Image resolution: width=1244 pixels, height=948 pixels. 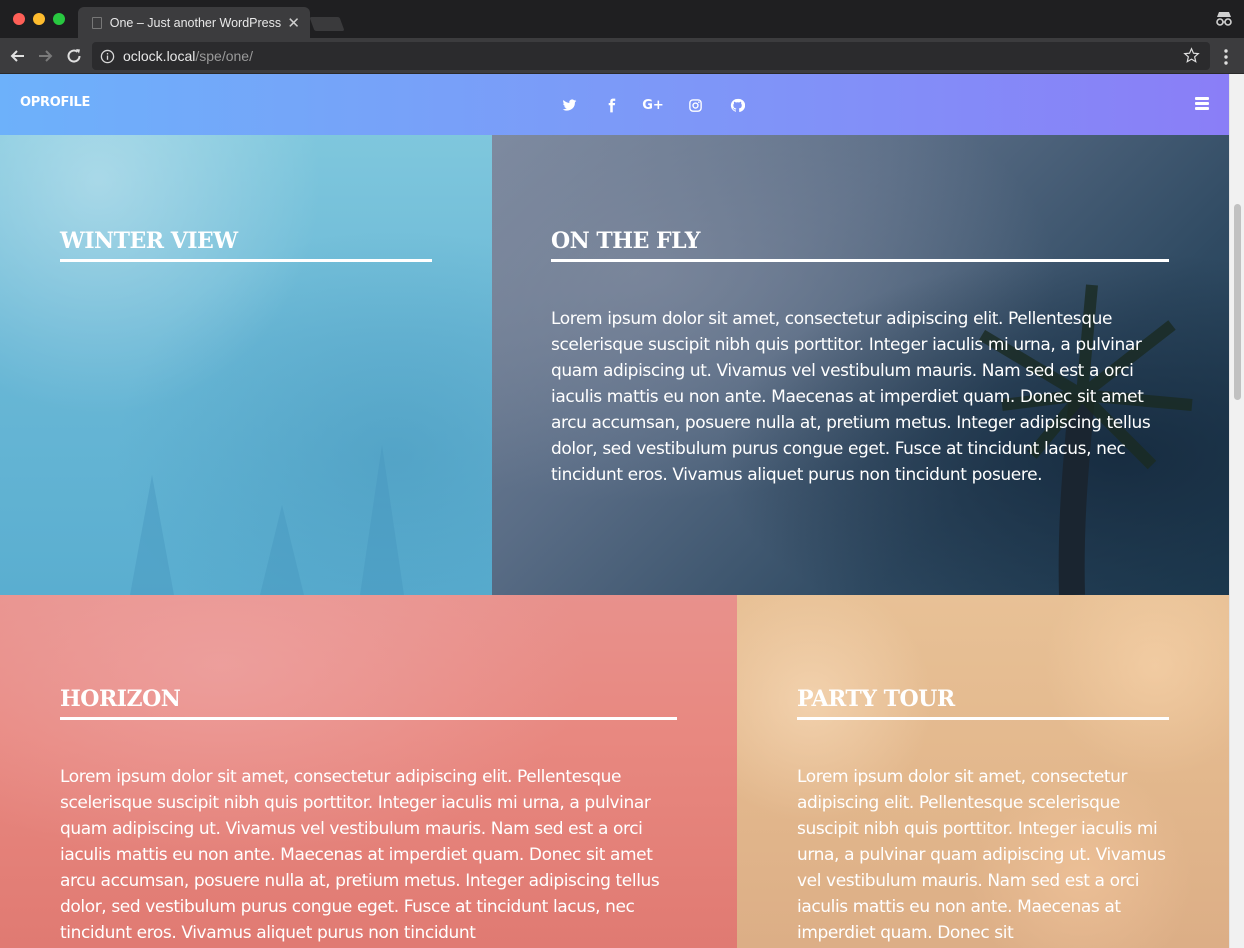 What do you see at coordinates (18, 56) in the screenshot?
I see `back-arrow-icon` at bounding box center [18, 56].